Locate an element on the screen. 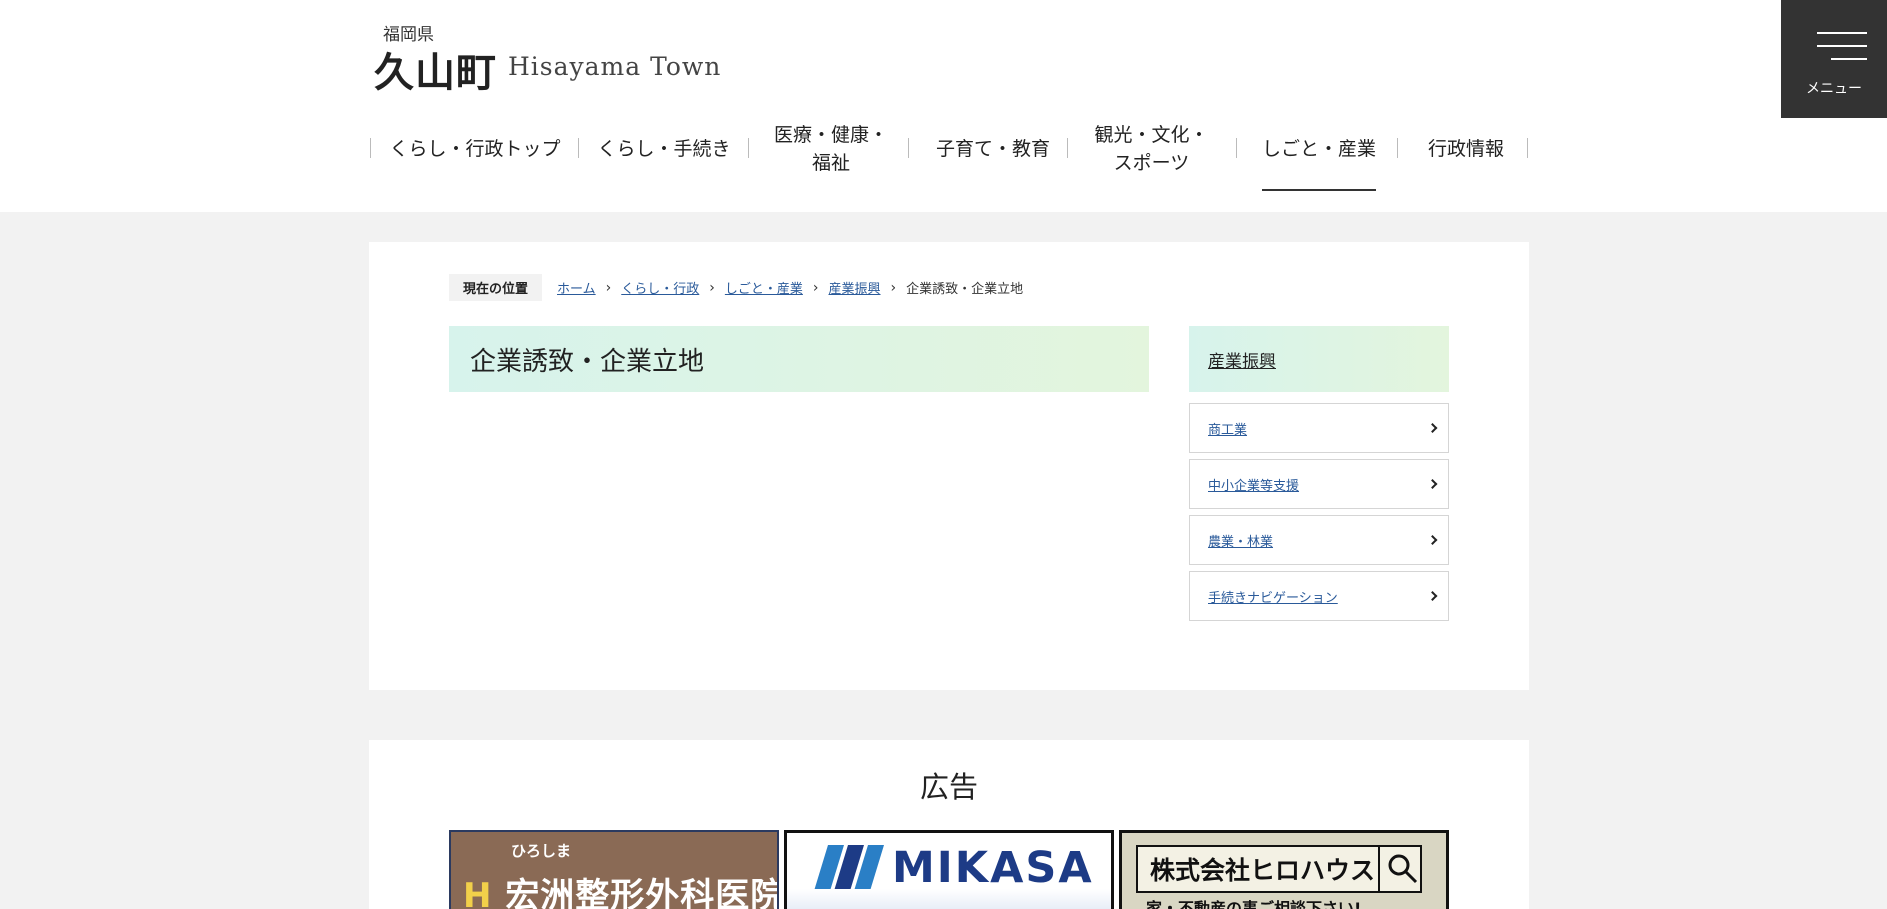 This screenshot has height=909, width=1887. nav-active-indicator is located at coordinates (1319, 190).